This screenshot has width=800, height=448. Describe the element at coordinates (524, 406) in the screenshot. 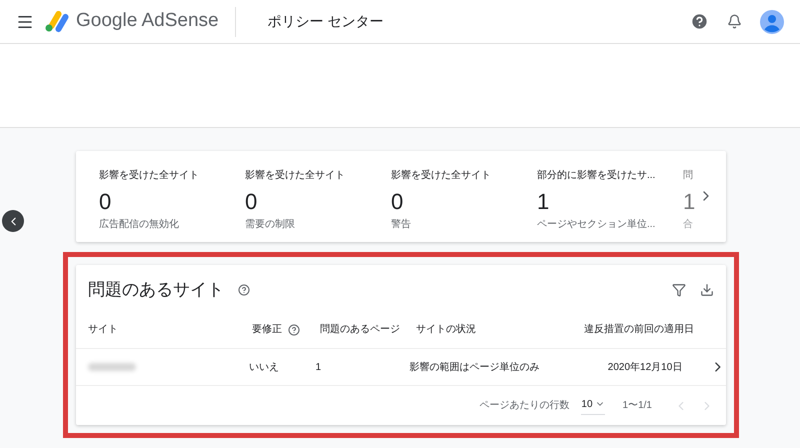

I see `rows-per-page-label: ページあたりの行数` at that location.